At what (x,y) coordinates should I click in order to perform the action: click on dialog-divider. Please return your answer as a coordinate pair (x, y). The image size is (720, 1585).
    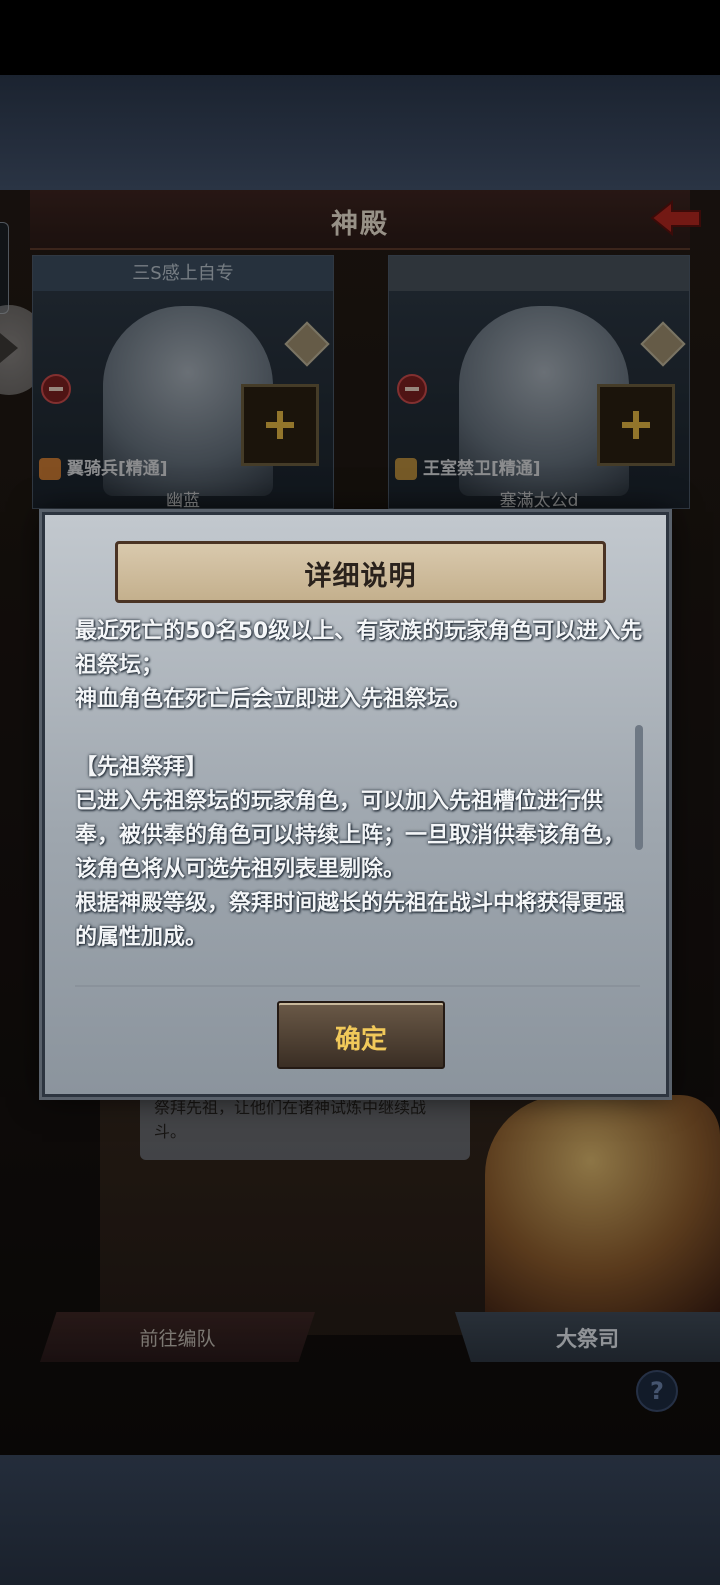
    Looking at the image, I should click on (357, 986).